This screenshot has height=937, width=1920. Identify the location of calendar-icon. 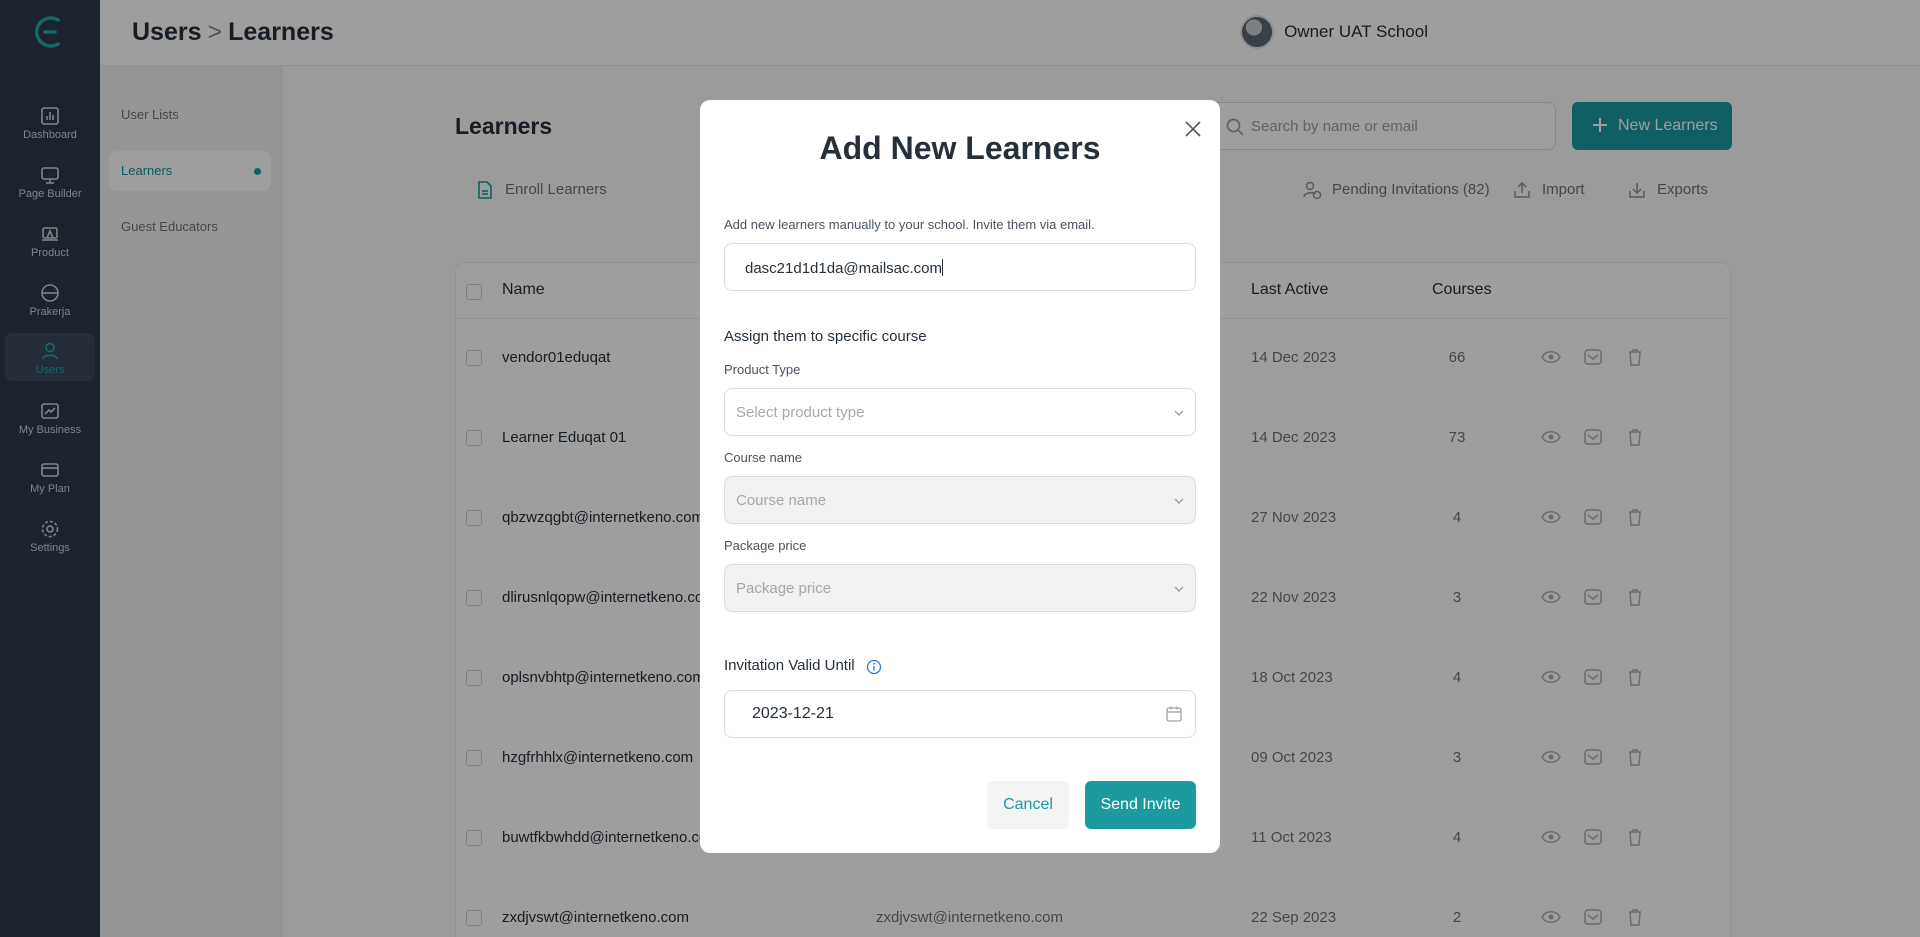
(1174, 714).